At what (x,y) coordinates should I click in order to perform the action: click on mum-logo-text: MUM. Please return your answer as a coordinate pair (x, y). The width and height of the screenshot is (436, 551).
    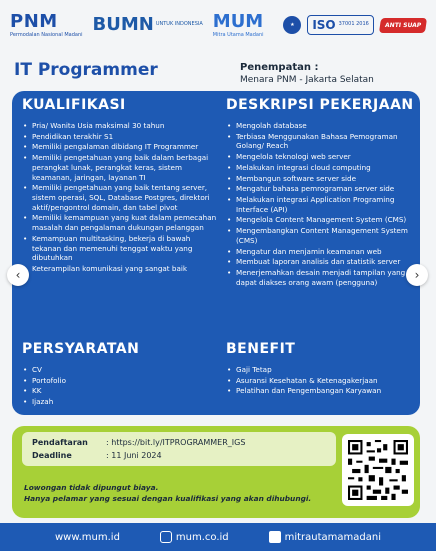
    Looking at the image, I should click on (238, 21).